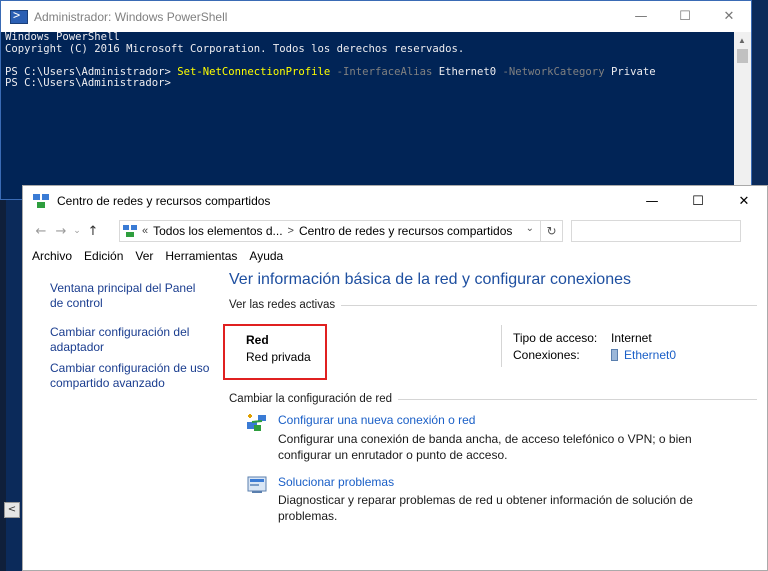 This screenshot has width=768, height=571. I want to click on section-label: Ver las redes activas, so click(282, 305).